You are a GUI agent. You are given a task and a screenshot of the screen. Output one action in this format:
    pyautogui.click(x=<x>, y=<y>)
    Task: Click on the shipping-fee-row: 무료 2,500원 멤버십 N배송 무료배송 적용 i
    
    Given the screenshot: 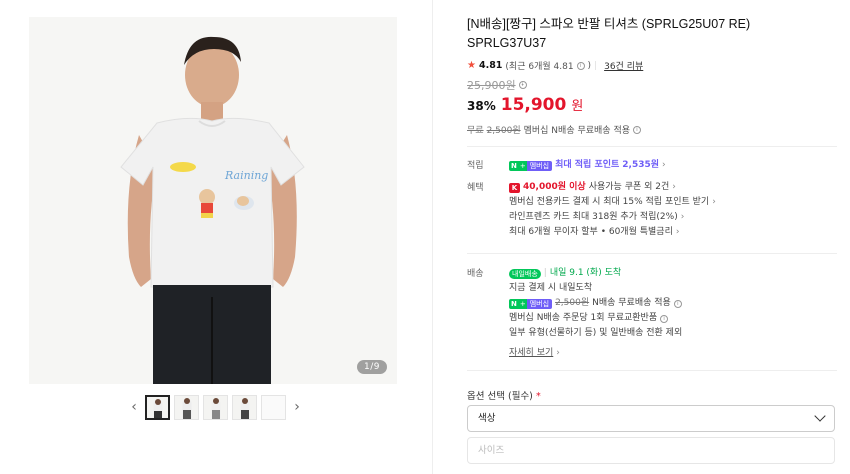 What is the action you would take?
    pyautogui.click(x=653, y=129)
    